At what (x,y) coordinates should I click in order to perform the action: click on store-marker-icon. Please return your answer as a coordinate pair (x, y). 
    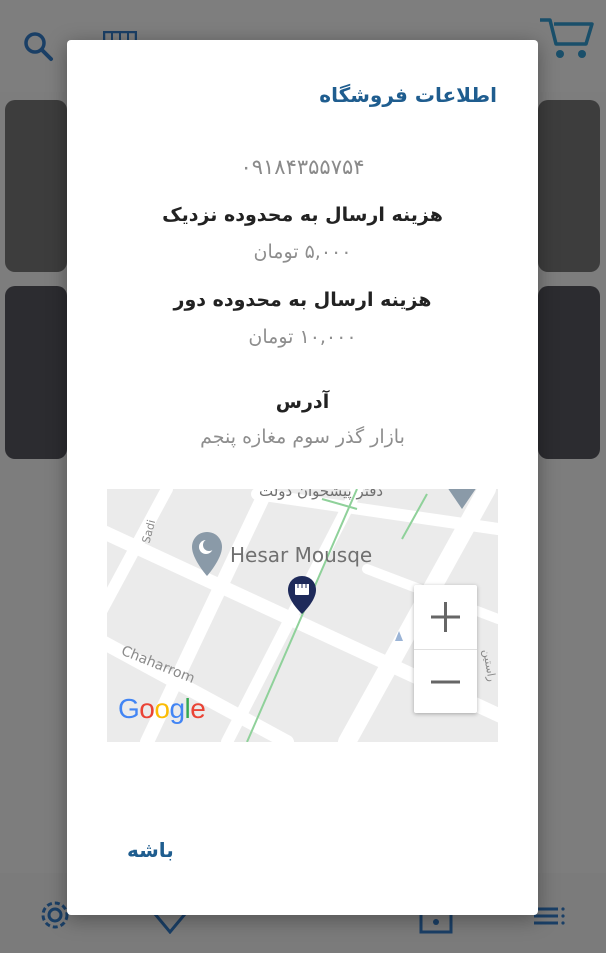
    Looking at the image, I should click on (302, 597).